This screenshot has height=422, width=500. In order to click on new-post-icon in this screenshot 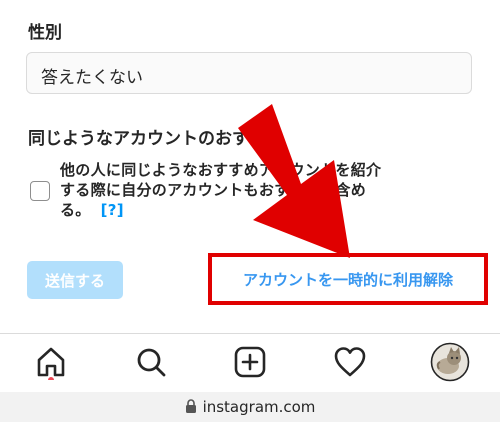, I will do `click(250, 362)`.